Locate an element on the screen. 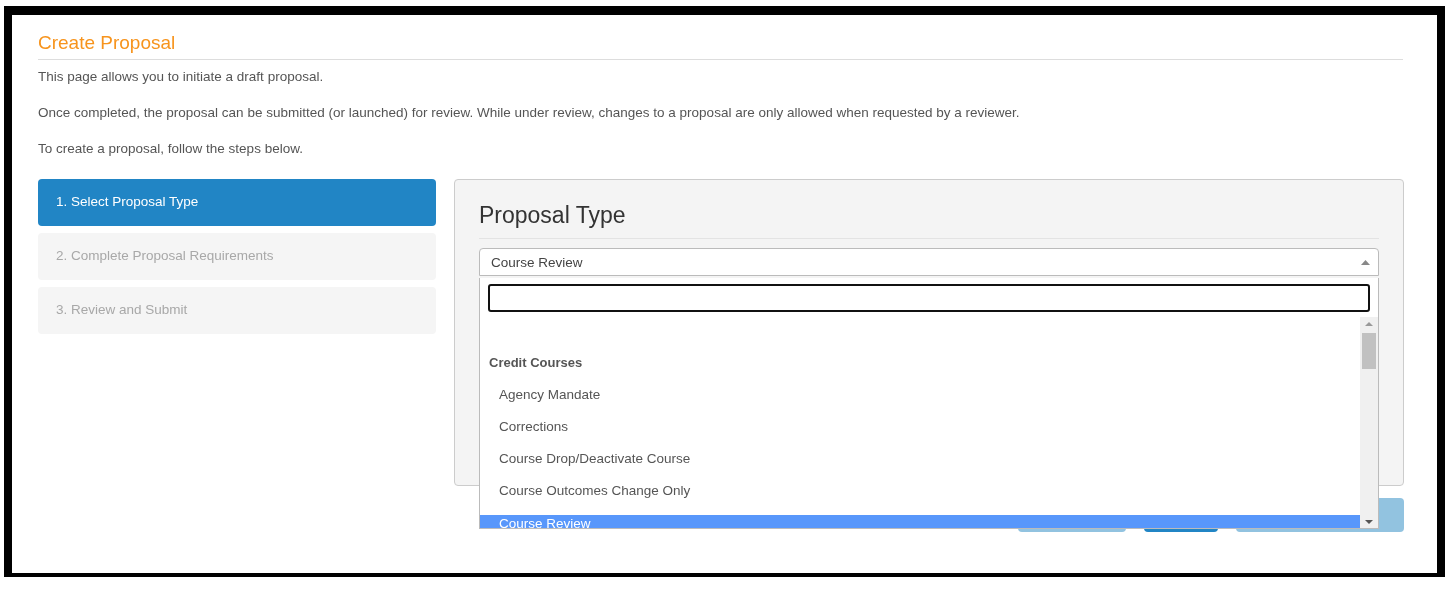  intro-text: This page allows you to initiate a draft proposal. is located at coordinates (181, 77).